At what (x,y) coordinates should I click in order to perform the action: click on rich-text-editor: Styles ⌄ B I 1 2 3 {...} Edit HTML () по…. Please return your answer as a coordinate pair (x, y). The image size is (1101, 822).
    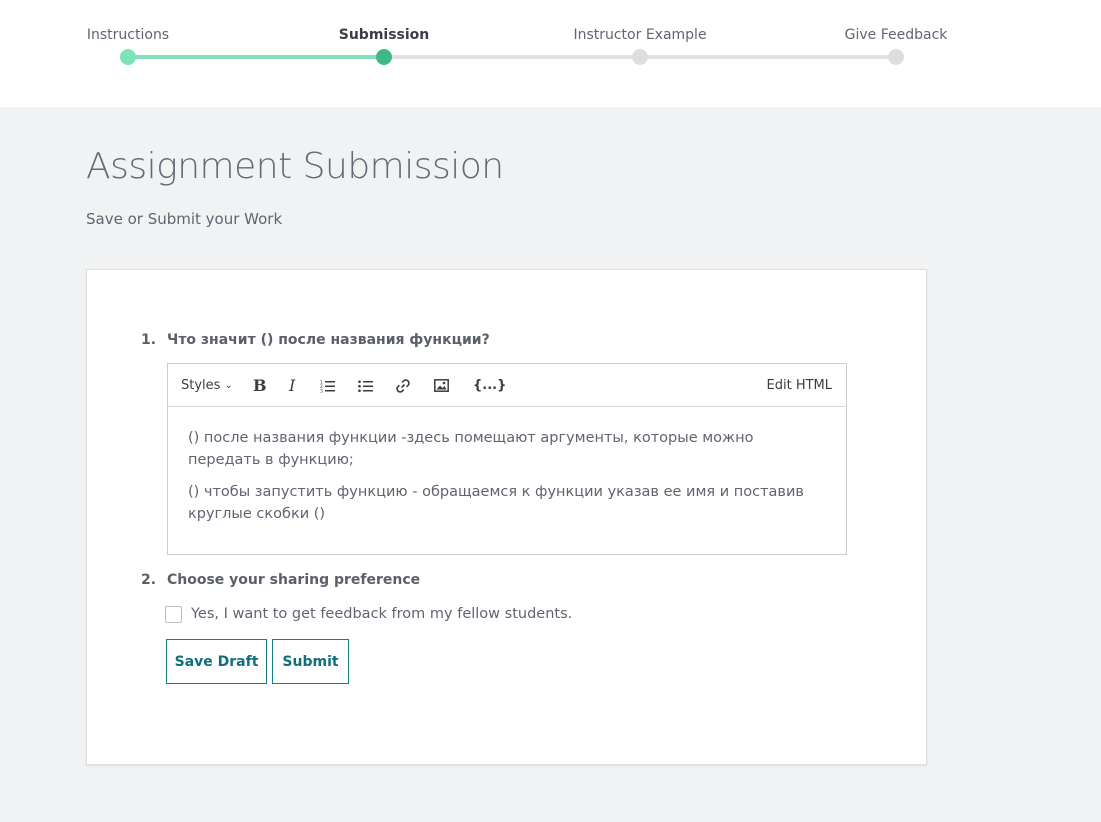
    Looking at the image, I should click on (507, 459).